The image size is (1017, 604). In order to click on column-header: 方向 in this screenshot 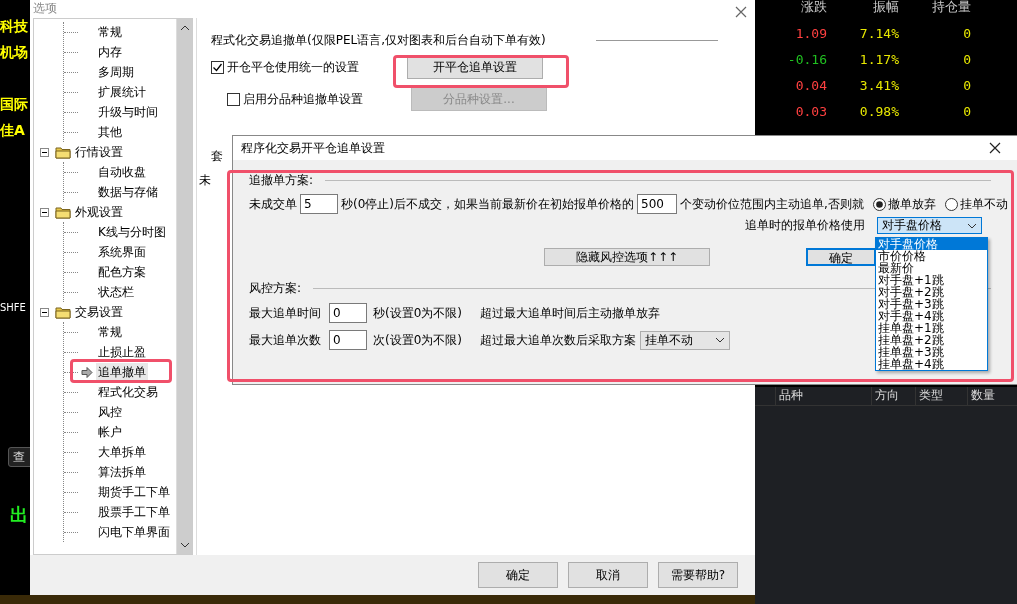, I will do `click(893, 396)`.